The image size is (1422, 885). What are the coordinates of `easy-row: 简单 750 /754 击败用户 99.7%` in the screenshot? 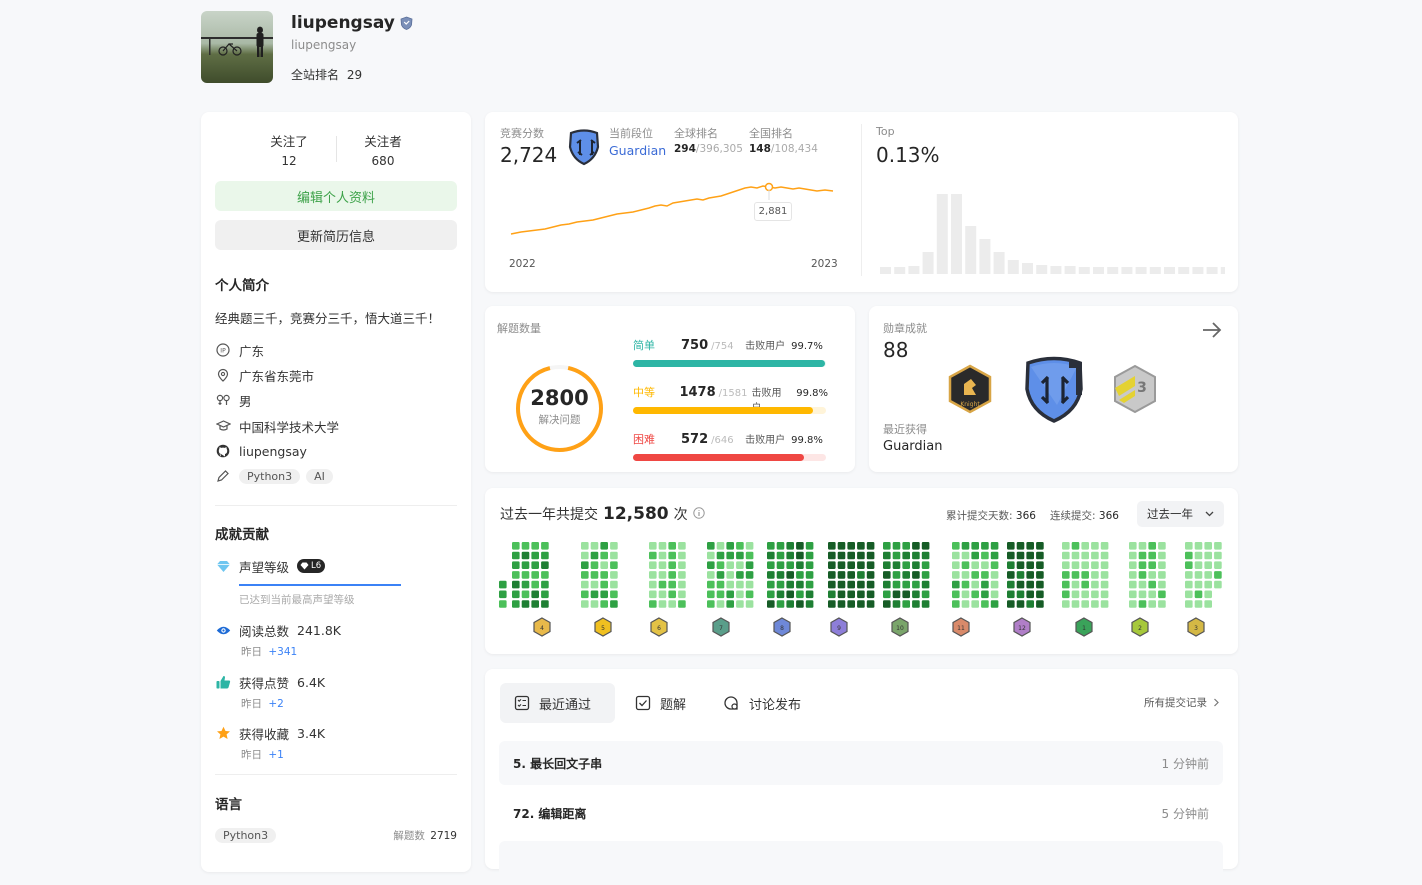 It's located at (730, 352).